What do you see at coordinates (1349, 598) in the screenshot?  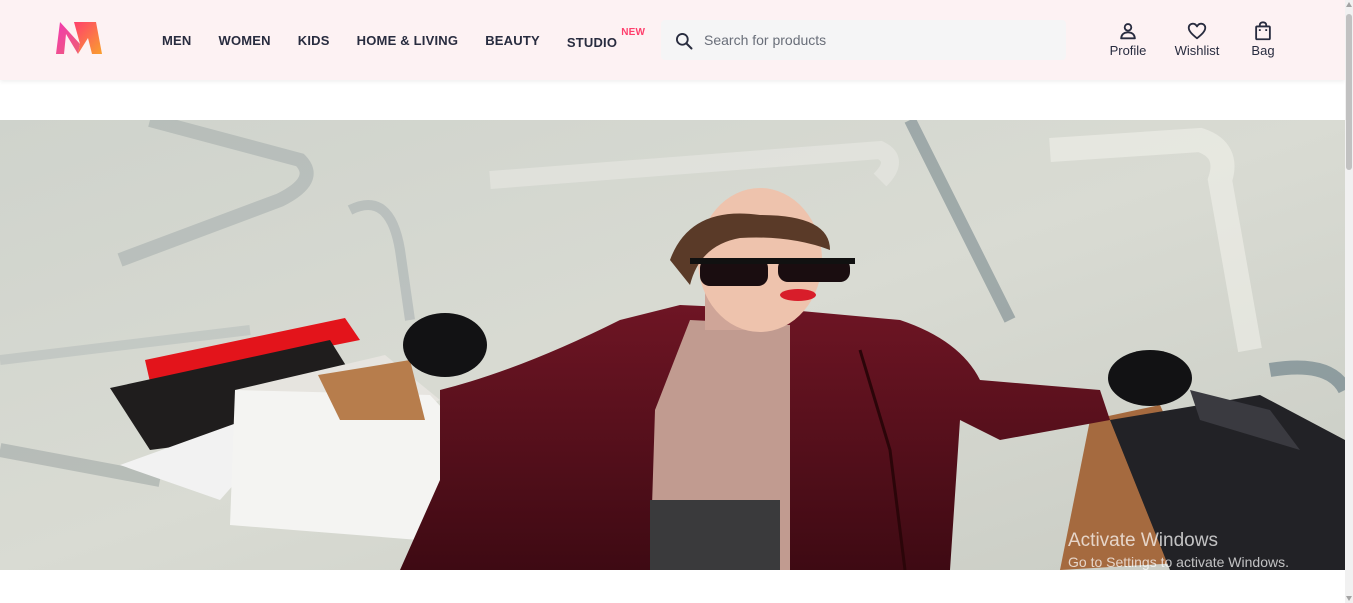 I see `scroll-down-icon` at bounding box center [1349, 598].